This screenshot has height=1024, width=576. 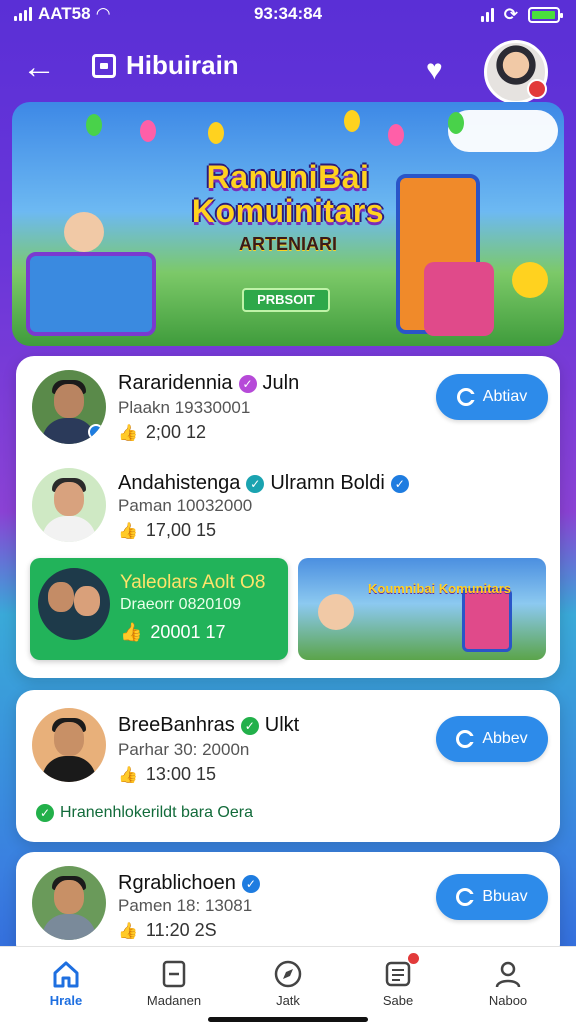 I want to click on page-title: Hibuirain, so click(x=182, y=65).